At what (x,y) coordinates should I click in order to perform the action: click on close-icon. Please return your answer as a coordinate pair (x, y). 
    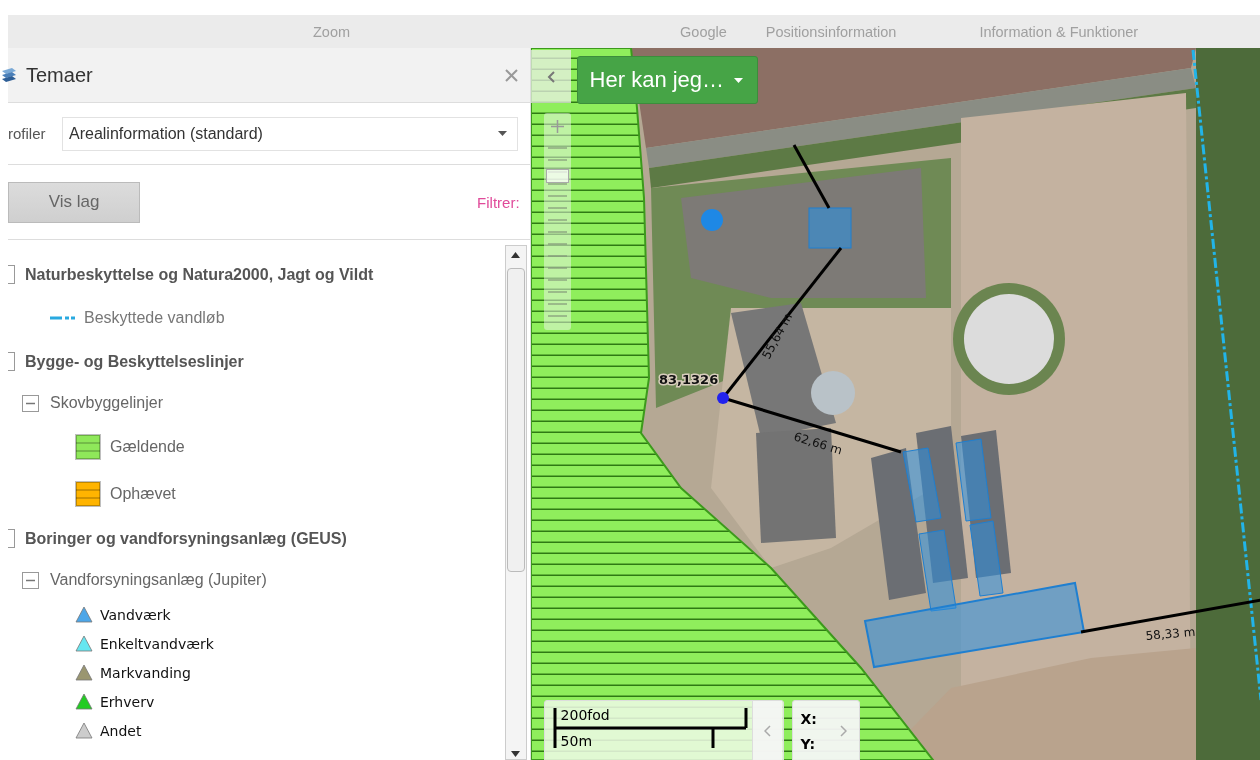
    Looking at the image, I should click on (511, 75).